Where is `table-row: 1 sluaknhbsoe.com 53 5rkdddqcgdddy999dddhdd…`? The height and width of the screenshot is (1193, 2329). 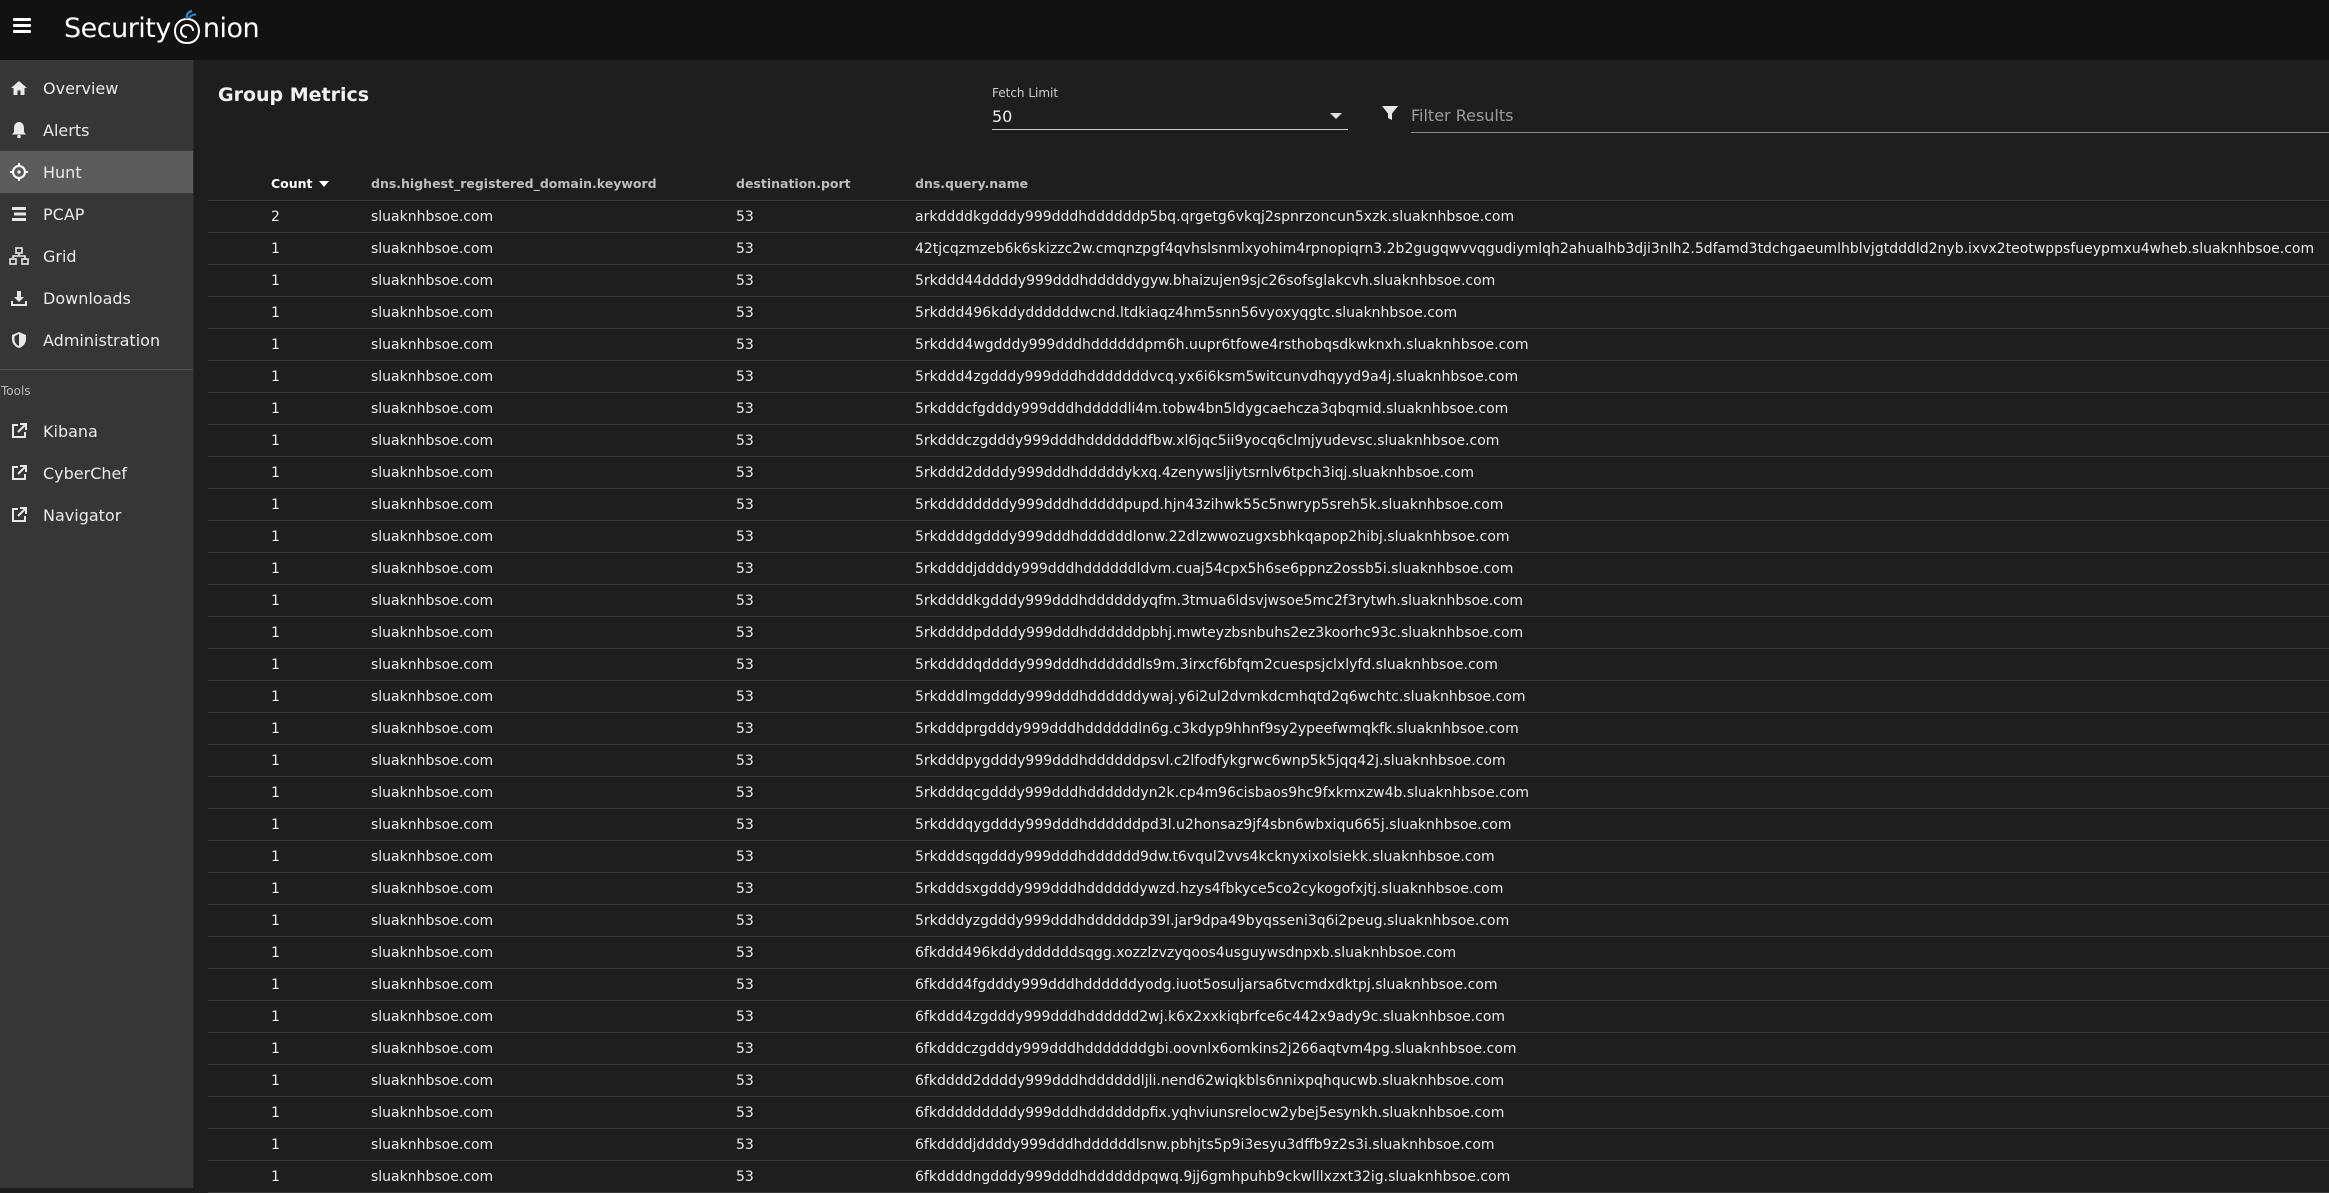 table-row: 1 sluaknhbsoe.com 53 5rkdddqcgdddy999dddhdd… is located at coordinates (1268, 793).